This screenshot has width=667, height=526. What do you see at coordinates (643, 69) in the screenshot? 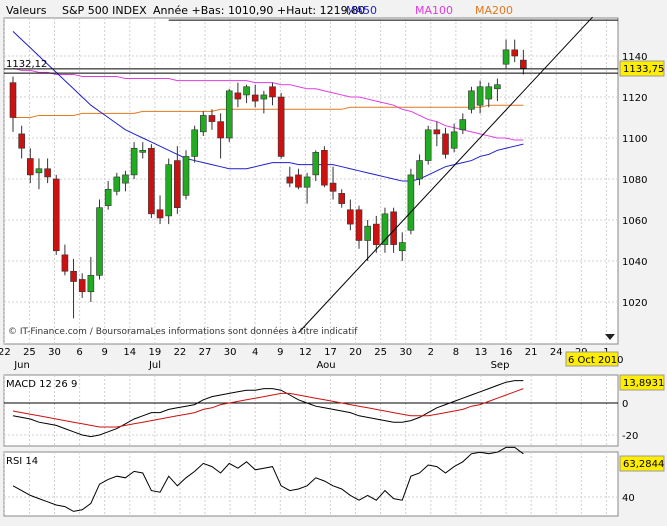
I see `last-value-text: 1133,75` at bounding box center [643, 69].